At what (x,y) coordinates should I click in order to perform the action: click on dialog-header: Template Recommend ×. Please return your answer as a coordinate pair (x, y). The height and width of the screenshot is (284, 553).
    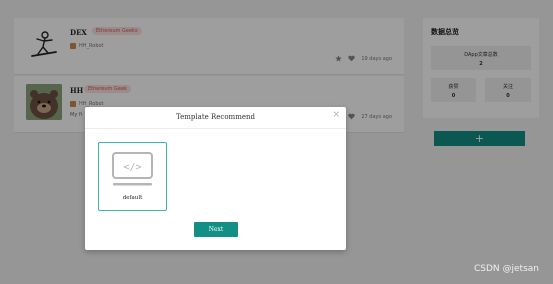
    Looking at the image, I should click on (215, 118).